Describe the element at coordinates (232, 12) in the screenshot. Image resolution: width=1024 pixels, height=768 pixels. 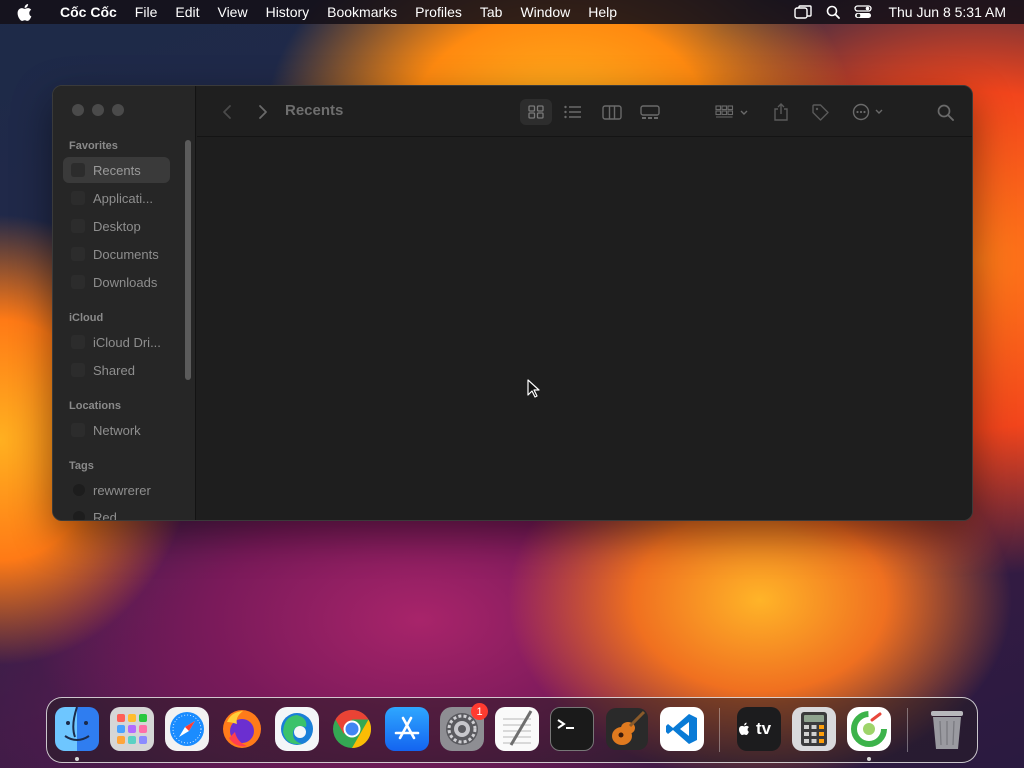
I see `menu-view: View` at that location.